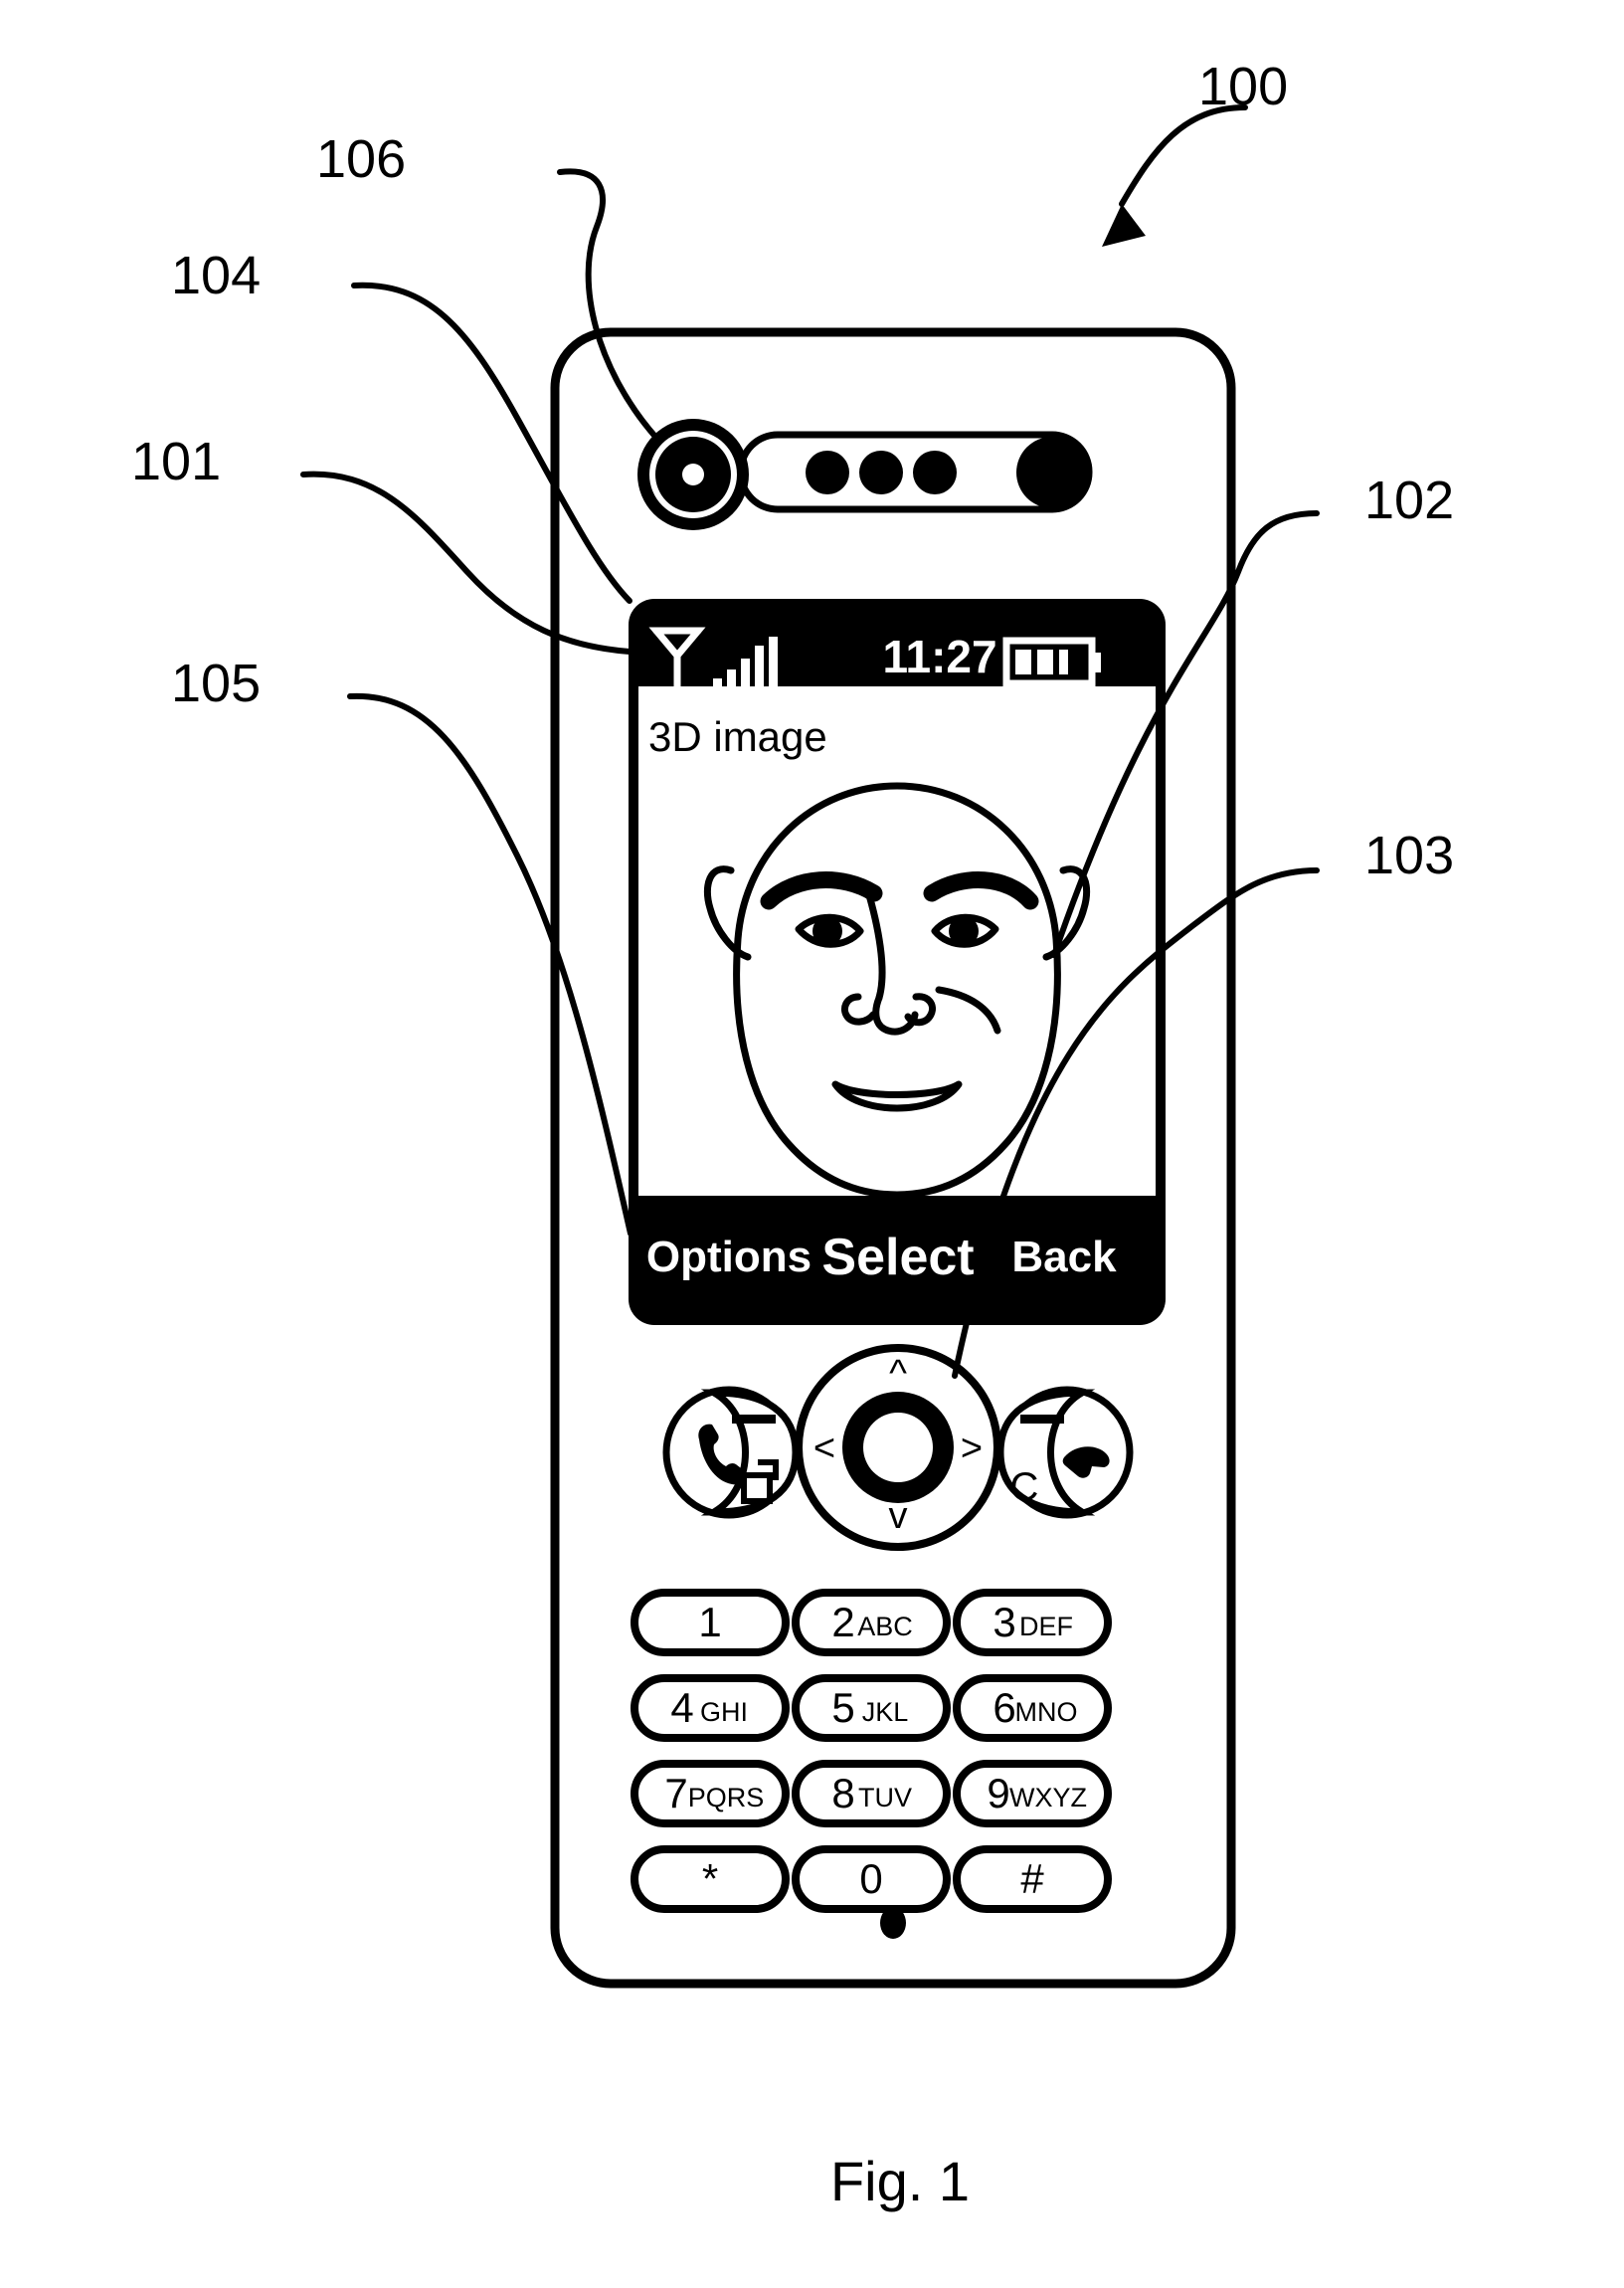  What do you see at coordinates (681, 1707) in the screenshot?
I see `keypad-key-digit: 4` at bounding box center [681, 1707].